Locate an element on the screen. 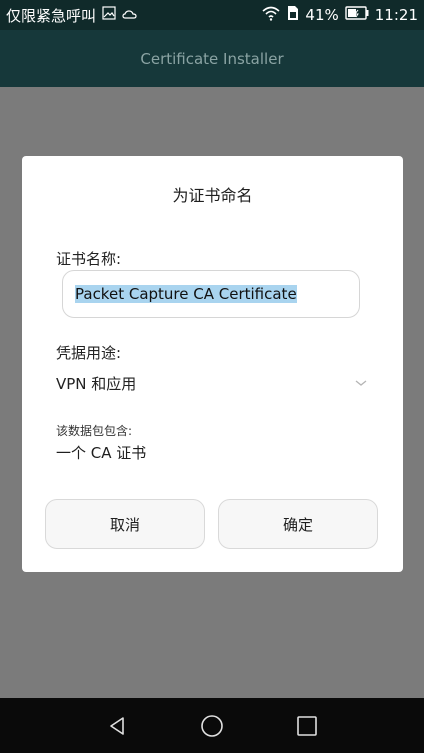 Image resolution: width=424 pixels, height=753 pixels. cert-name-input: Packet Capture CA Certificate is located at coordinates (211, 294).